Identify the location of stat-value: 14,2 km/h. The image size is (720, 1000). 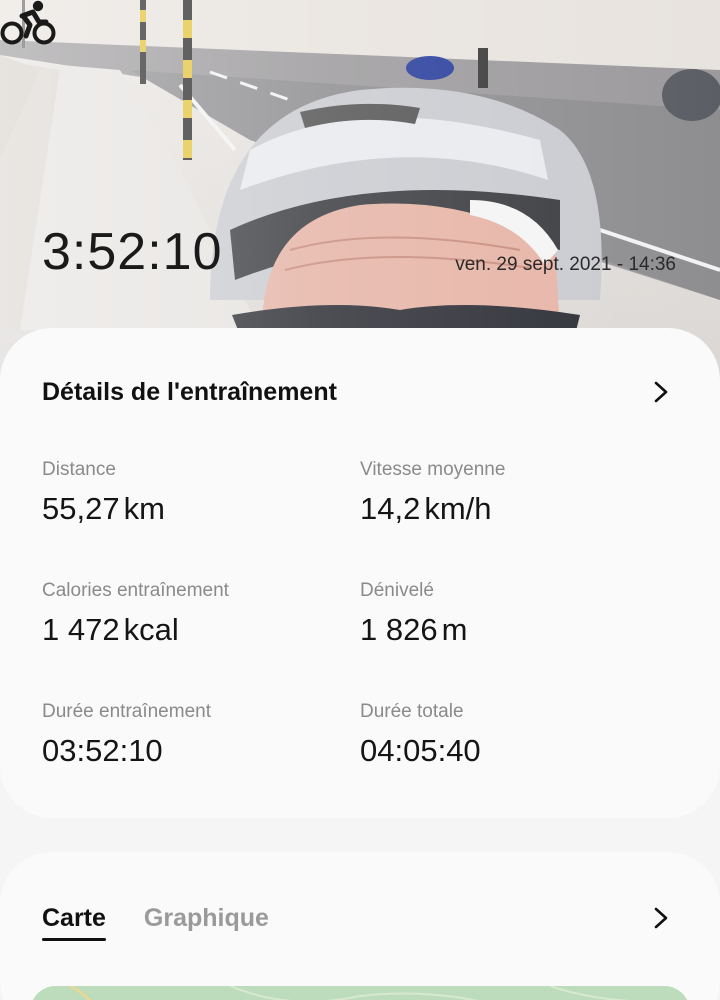
(432, 509).